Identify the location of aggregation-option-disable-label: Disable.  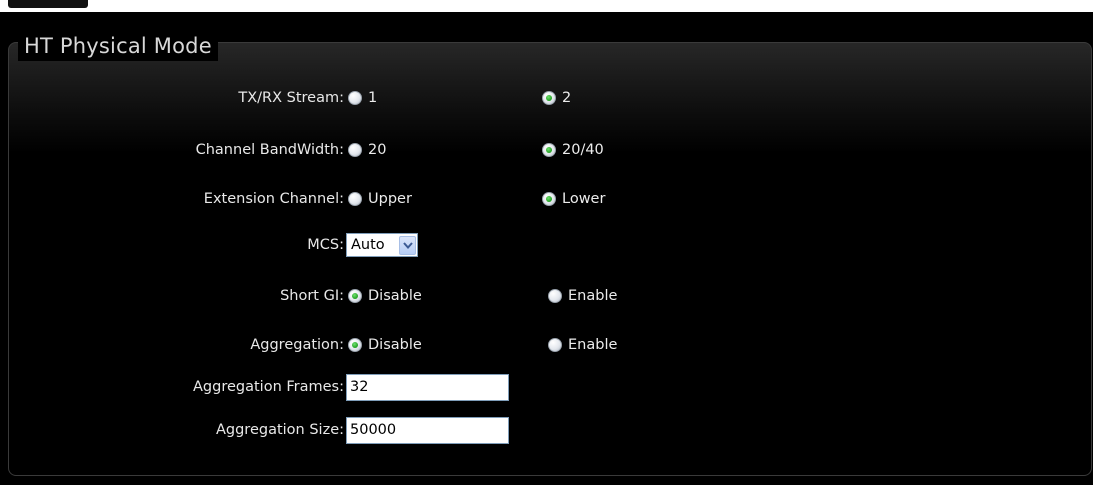
(395, 345).